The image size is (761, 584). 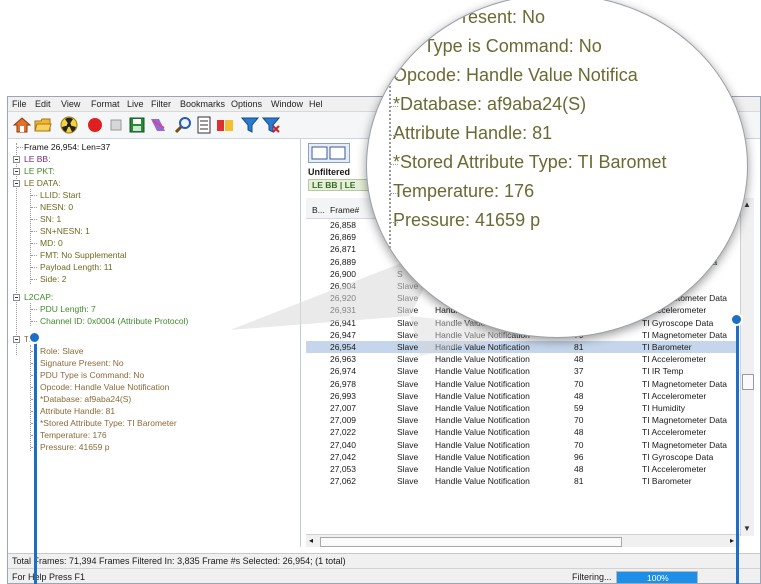 I want to click on magnified-line: *Database: af9aba24(S), so click(x=490, y=104).